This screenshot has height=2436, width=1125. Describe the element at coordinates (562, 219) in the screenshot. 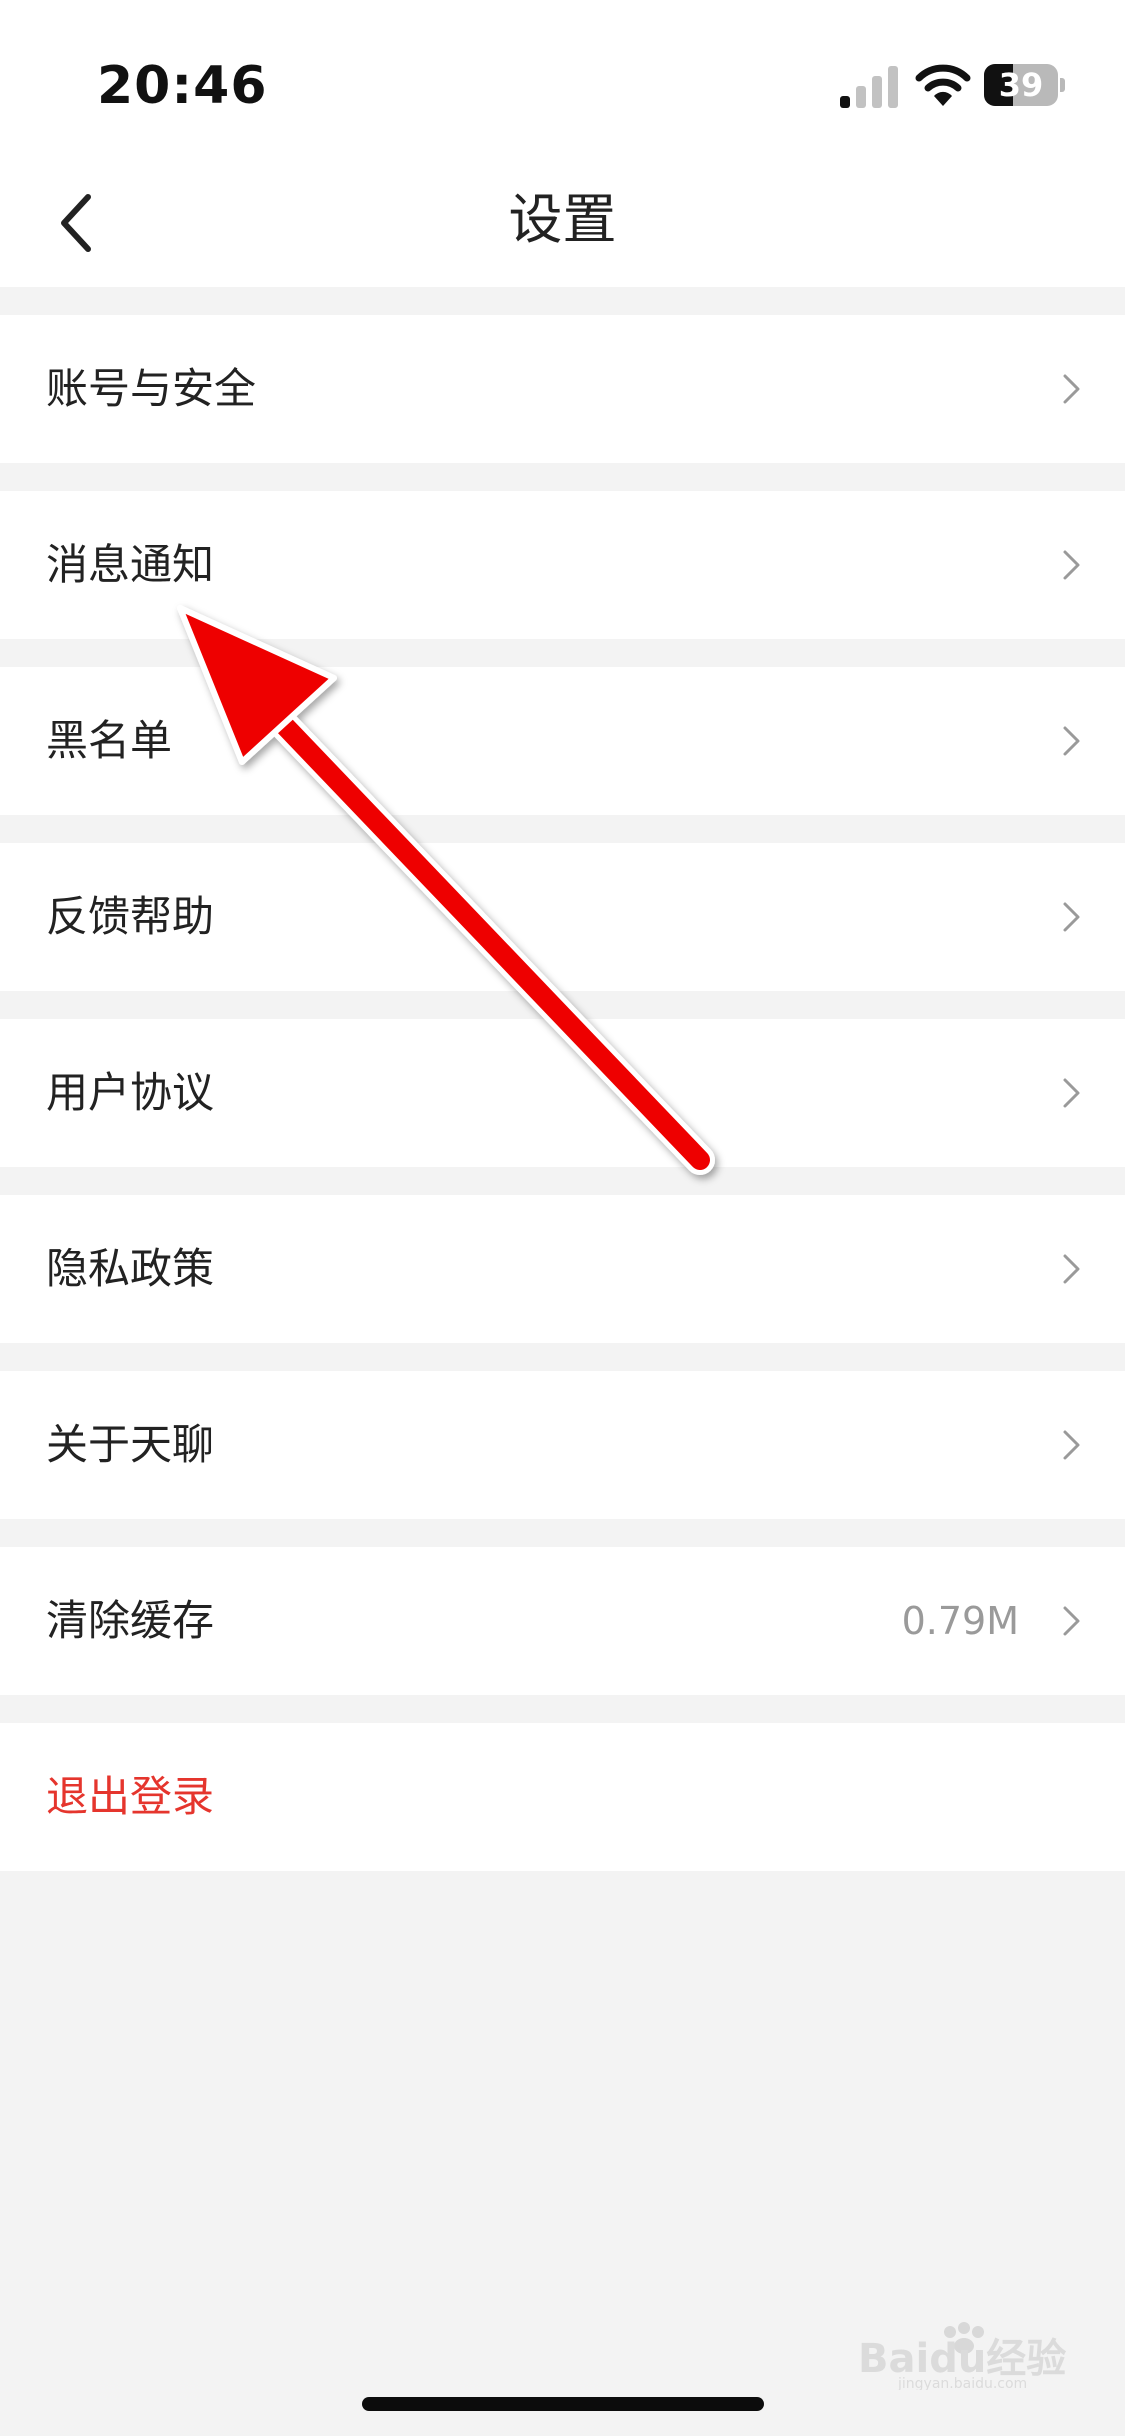

I see `page-title: 设置` at that location.